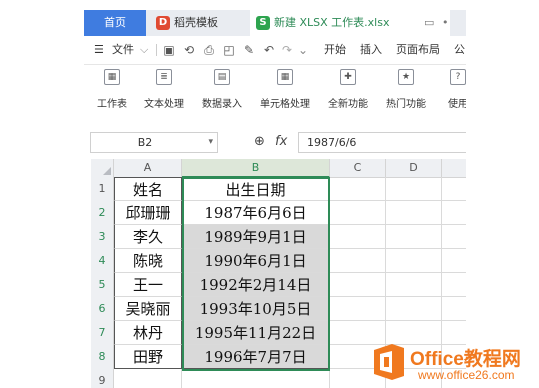  What do you see at coordinates (148, 357) in the screenshot?
I see `cell-a8: 田野` at bounding box center [148, 357].